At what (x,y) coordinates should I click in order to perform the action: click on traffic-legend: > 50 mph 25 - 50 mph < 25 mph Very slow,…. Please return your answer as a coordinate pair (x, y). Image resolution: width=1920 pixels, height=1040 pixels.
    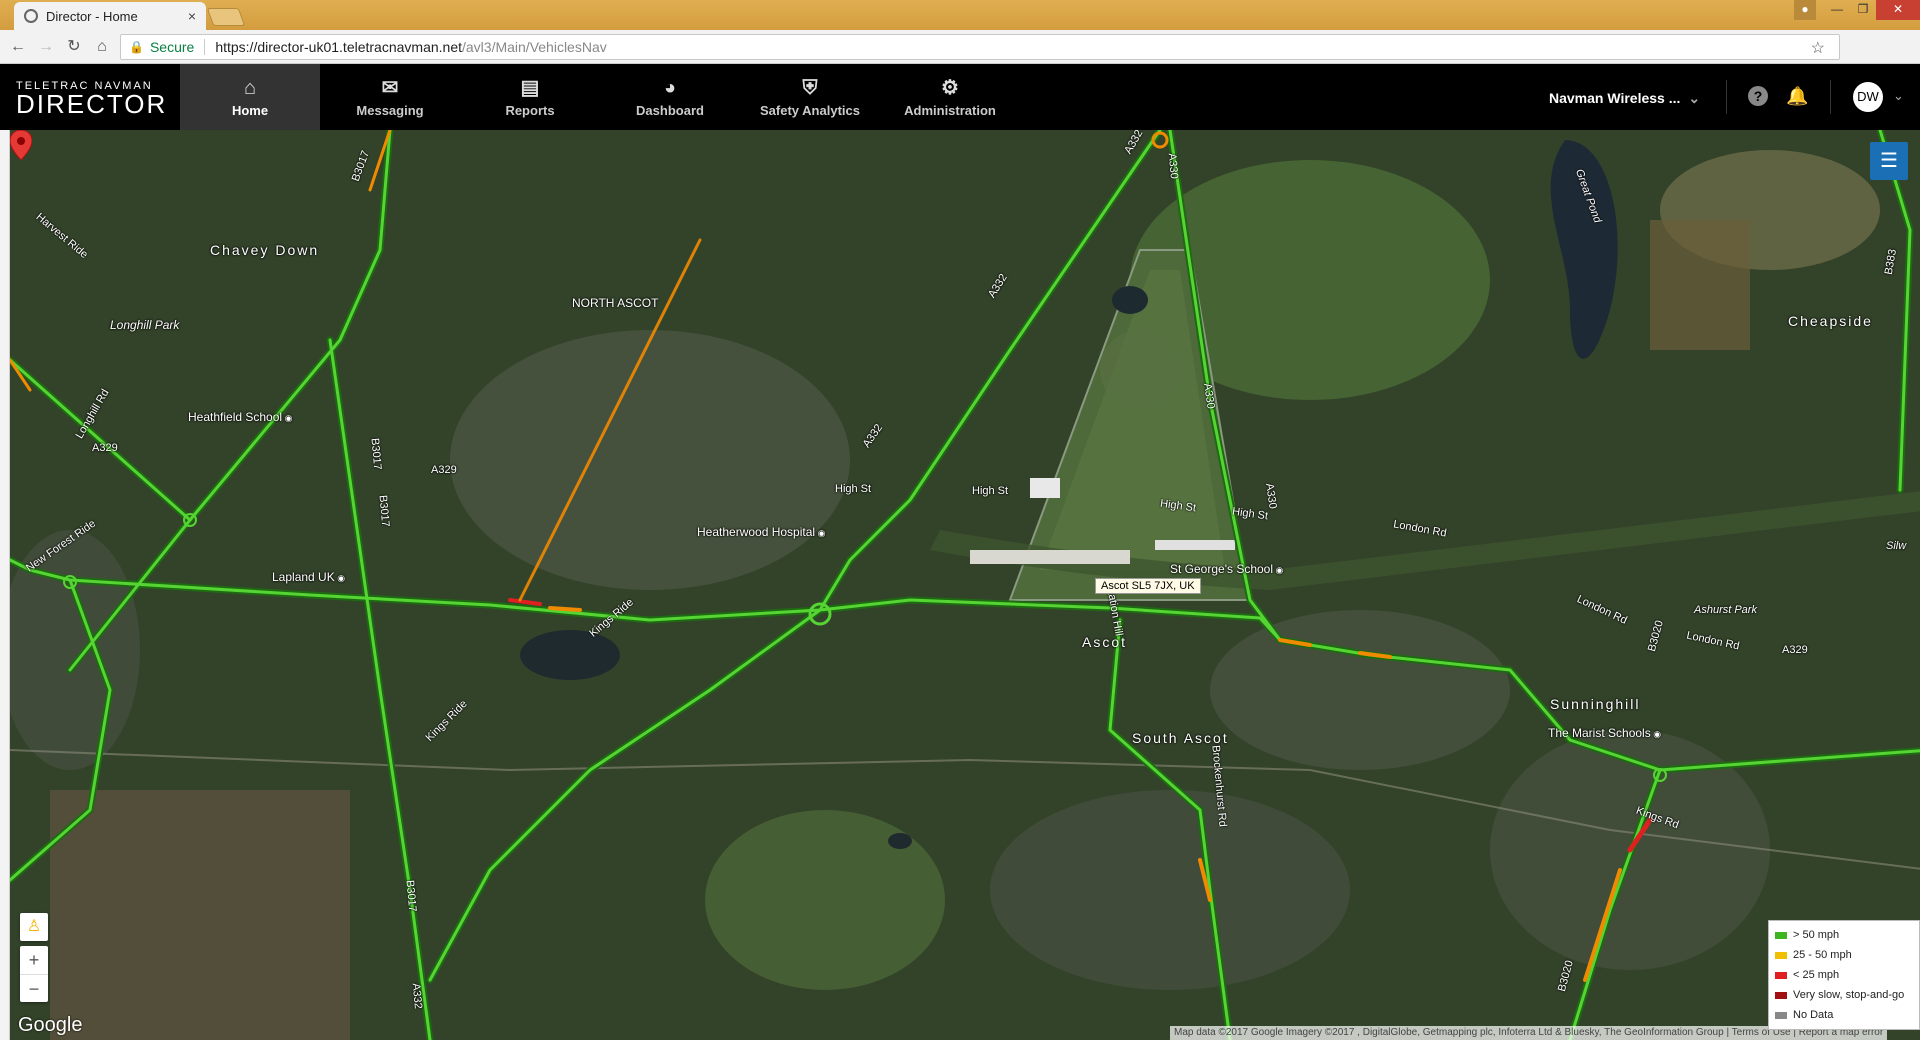
    Looking at the image, I should click on (1844, 975).